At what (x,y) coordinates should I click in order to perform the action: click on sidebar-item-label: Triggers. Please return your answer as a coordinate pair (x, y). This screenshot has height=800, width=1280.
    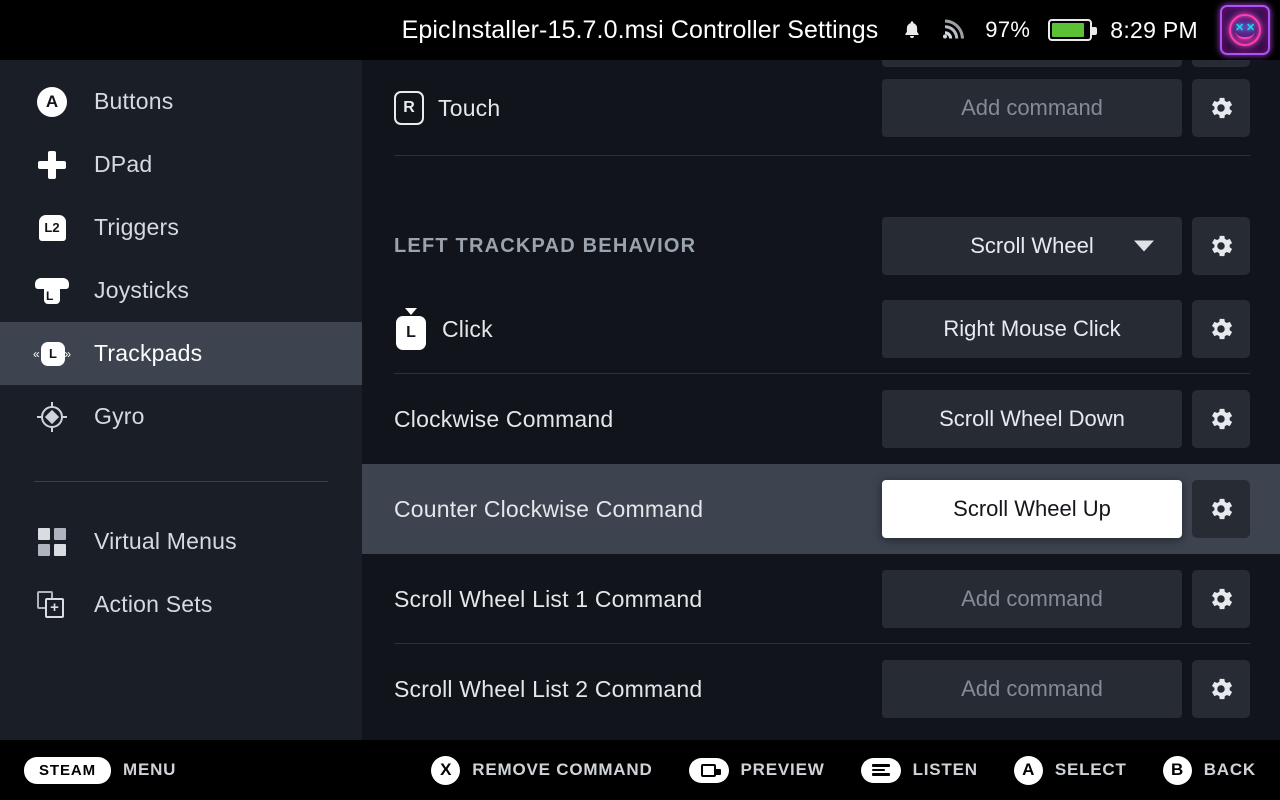
    Looking at the image, I should click on (137, 227).